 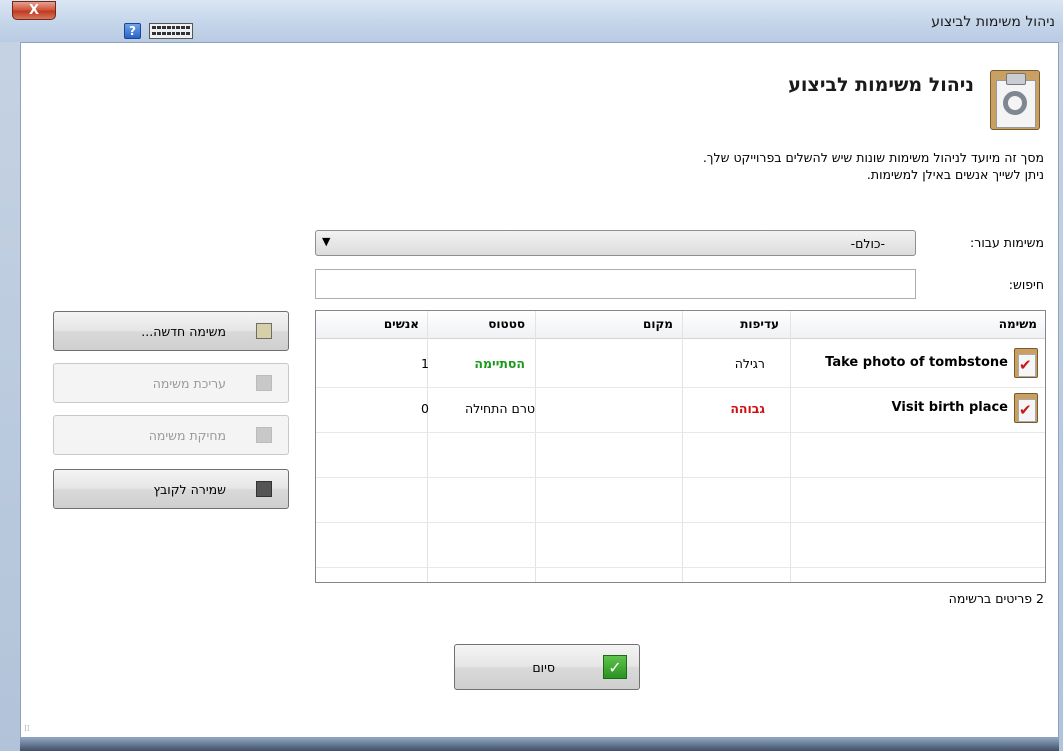 I want to click on tasks-for-dropdown: -כולם- ▼, so click(x=615, y=243).